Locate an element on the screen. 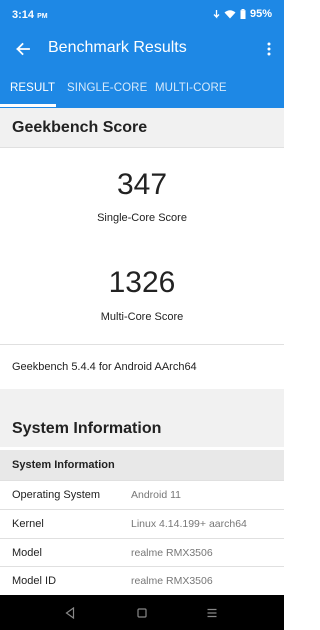 This screenshot has width=320, height=630. system-nav-bar is located at coordinates (142, 612).